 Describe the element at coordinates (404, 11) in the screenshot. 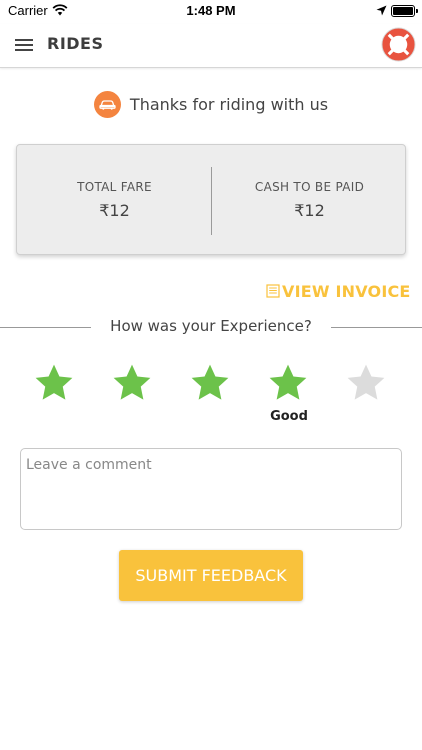

I see `battery-icon` at that location.